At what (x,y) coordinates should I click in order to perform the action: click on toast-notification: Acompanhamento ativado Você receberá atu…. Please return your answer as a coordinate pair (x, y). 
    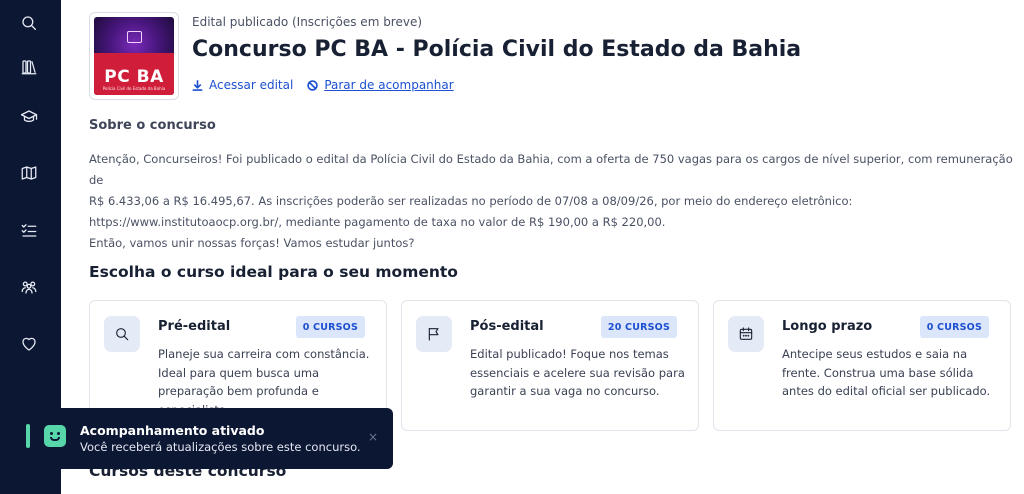
    Looking at the image, I should click on (196, 438).